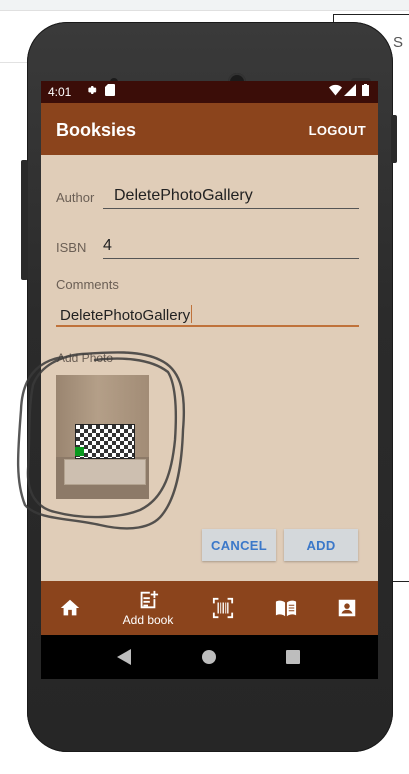  What do you see at coordinates (335, 91) in the screenshot?
I see `wifi-icon` at bounding box center [335, 91].